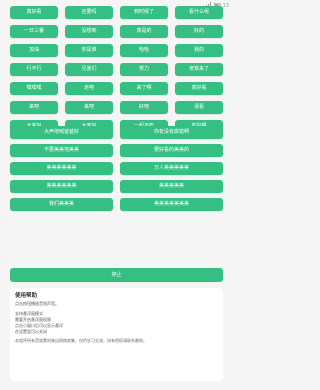 The width and height of the screenshot is (320, 390). I want to click on sound-button: 老铁来了, so click(199, 69).